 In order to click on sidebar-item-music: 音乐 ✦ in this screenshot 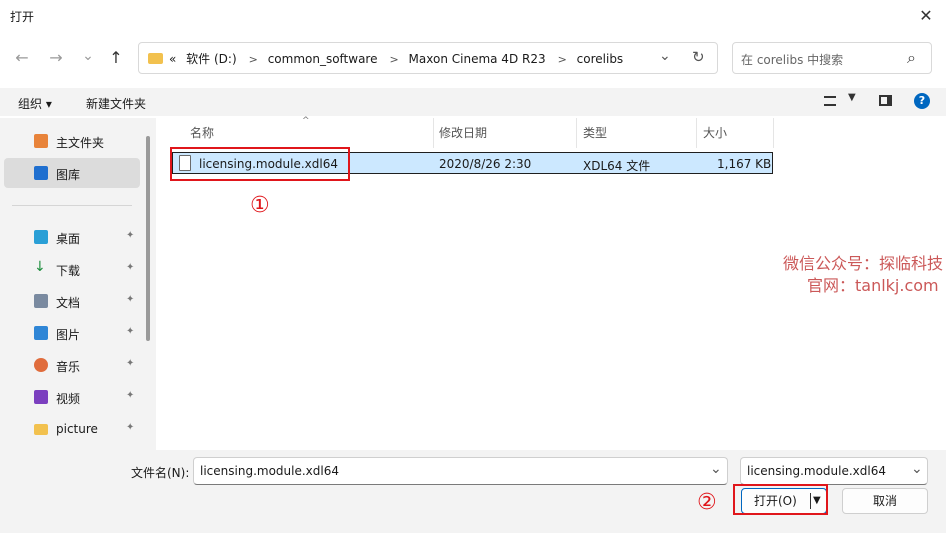, I will do `click(70, 365)`.